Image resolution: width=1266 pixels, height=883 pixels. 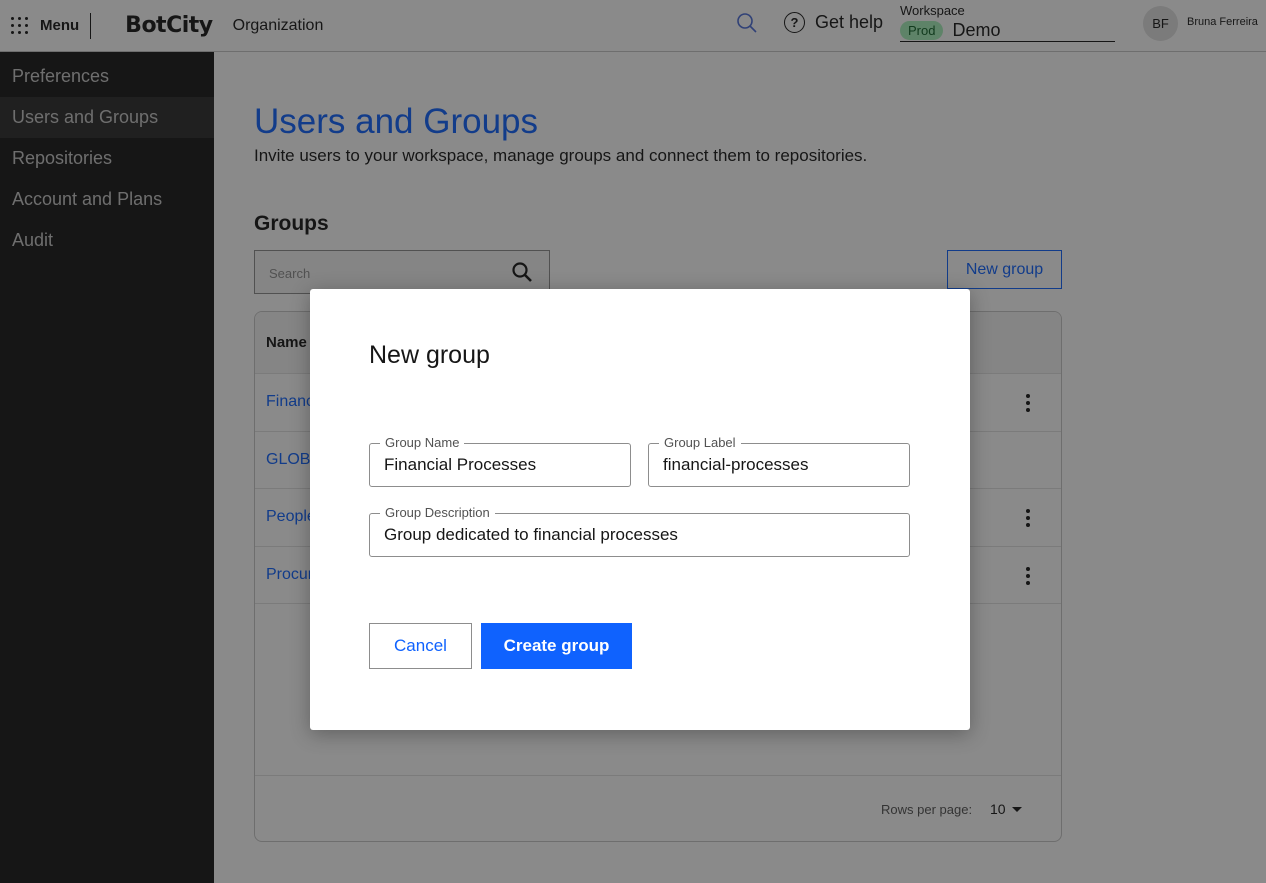 I want to click on group-name-field: Group Name, so click(x=500, y=461).